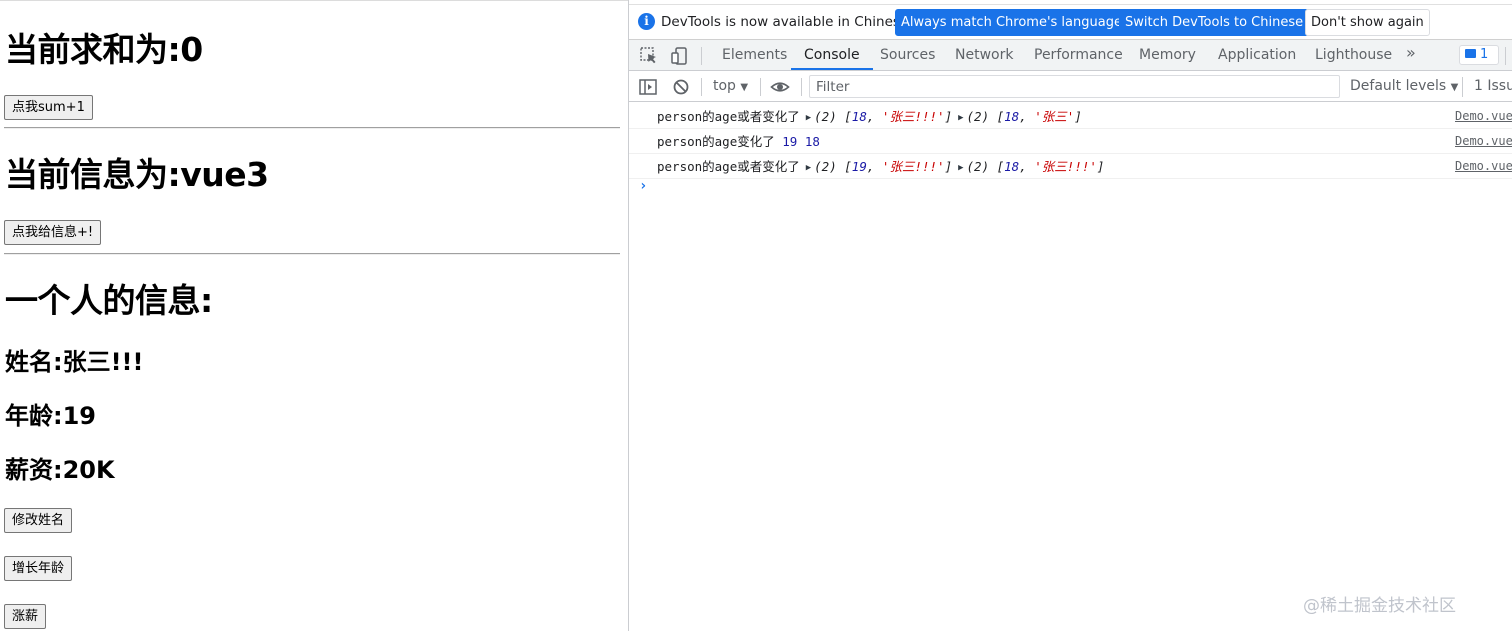 The image size is (1512, 631). What do you see at coordinates (643, 186) in the screenshot?
I see `console-prompt-icon: ›` at bounding box center [643, 186].